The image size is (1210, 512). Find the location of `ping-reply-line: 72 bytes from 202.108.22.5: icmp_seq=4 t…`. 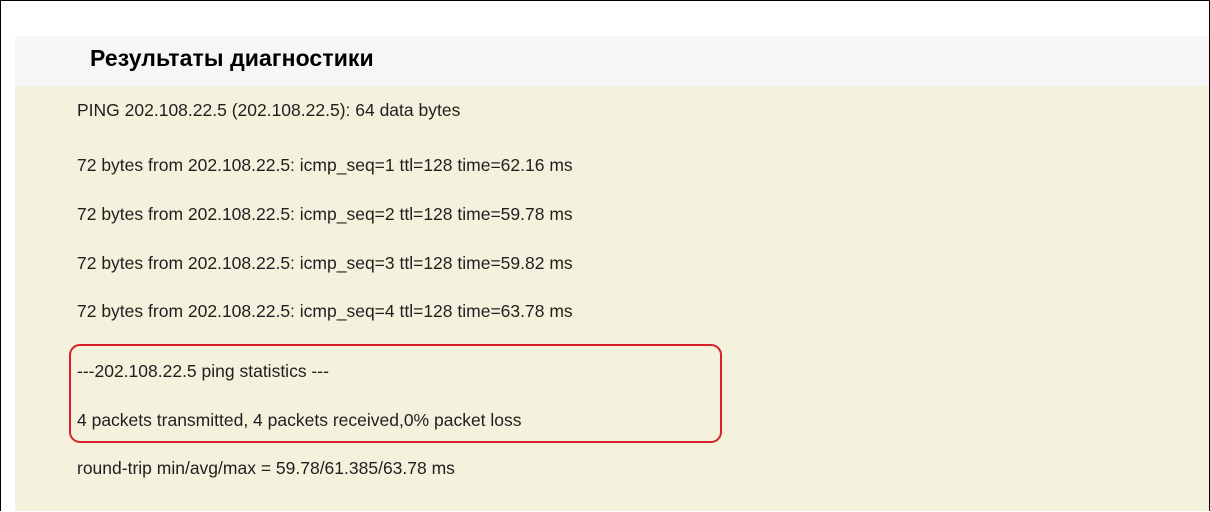

ping-reply-line: 72 bytes from 202.108.22.5: icmp_seq=4 t… is located at coordinates (325, 311).